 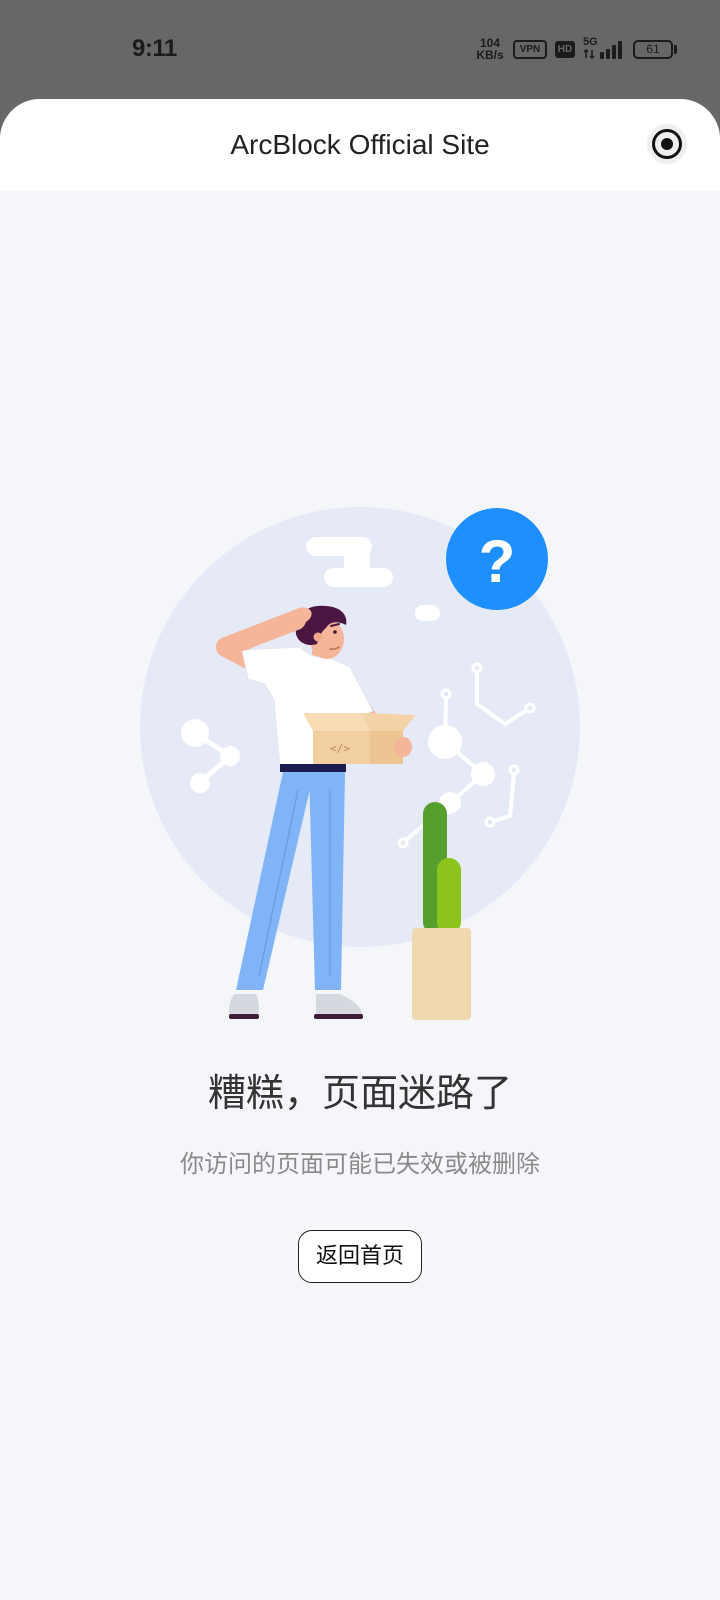 I want to click on network-type: 5G, so click(x=590, y=42).